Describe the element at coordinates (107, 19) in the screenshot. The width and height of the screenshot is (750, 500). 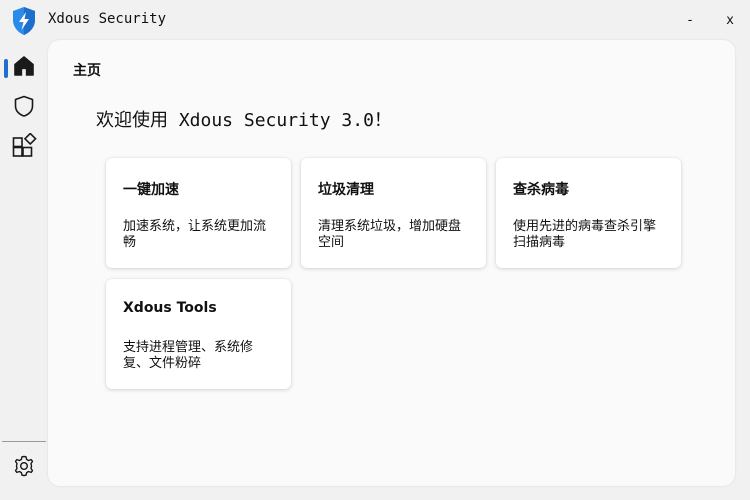
I see `app-title: Xdous Security` at that location.